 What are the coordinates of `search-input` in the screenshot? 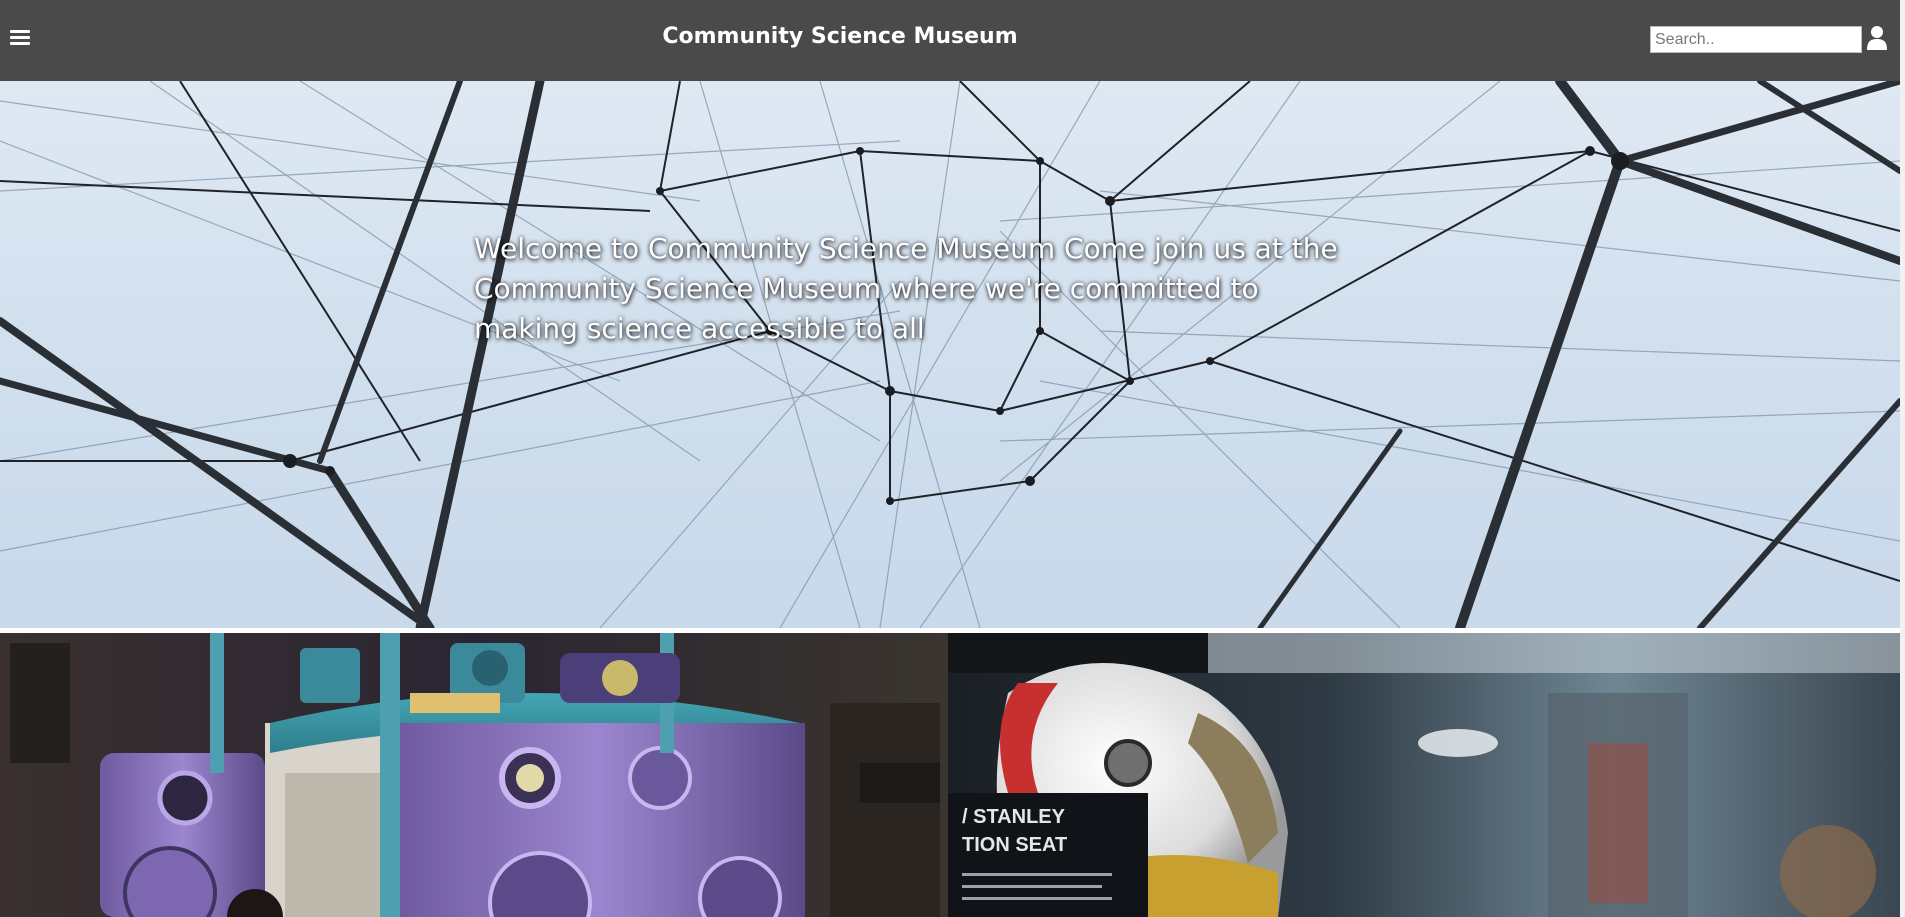 It's located at (1756, 39).